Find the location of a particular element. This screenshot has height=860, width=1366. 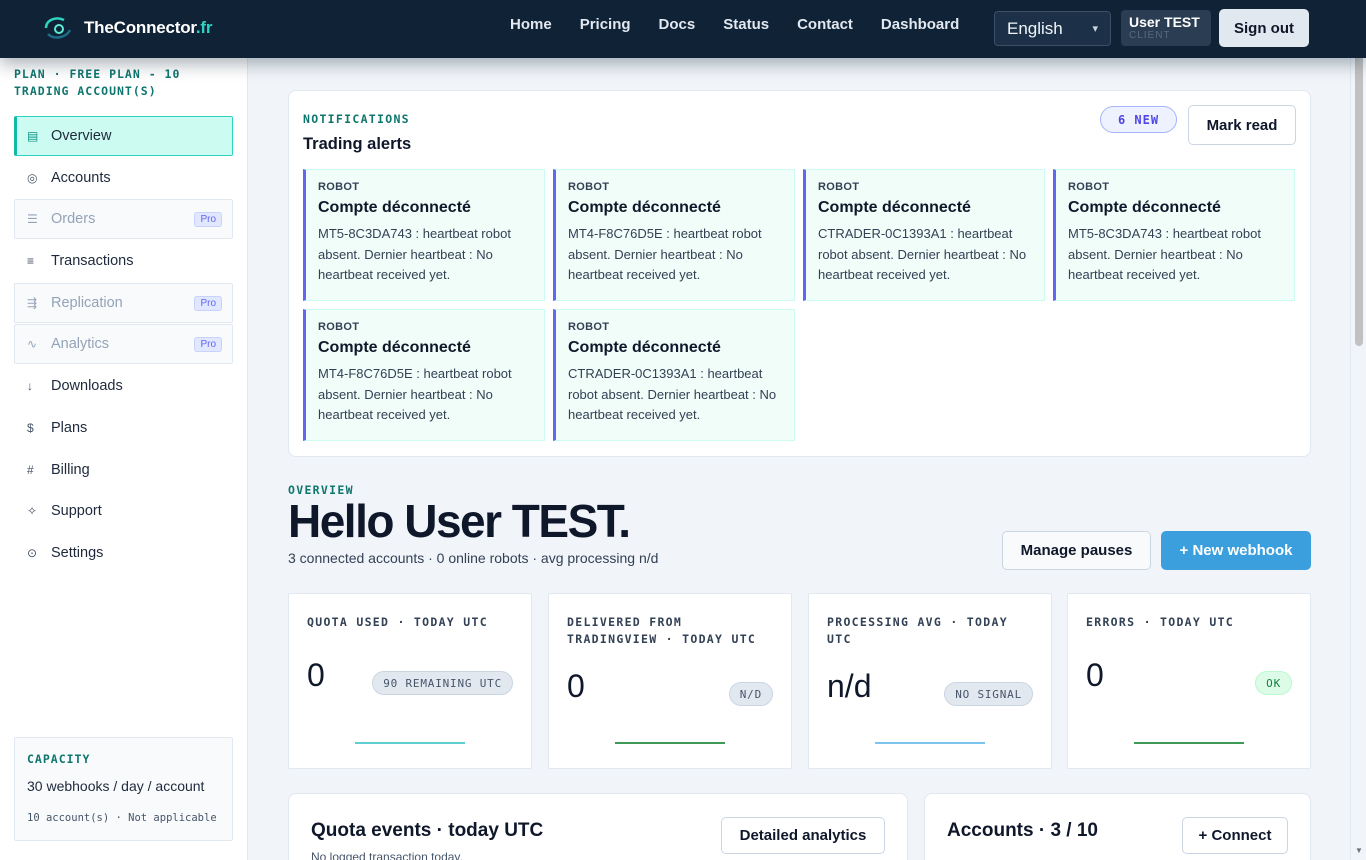

sidebar-item-accounts: ◎ Accounts is located at coordinates (123, 178).